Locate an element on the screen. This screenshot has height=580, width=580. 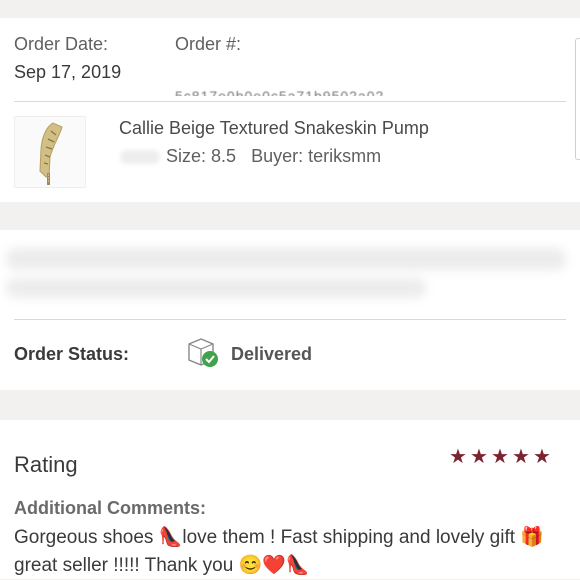
order-number-label: Order #: is located at coordinates (208, 44).